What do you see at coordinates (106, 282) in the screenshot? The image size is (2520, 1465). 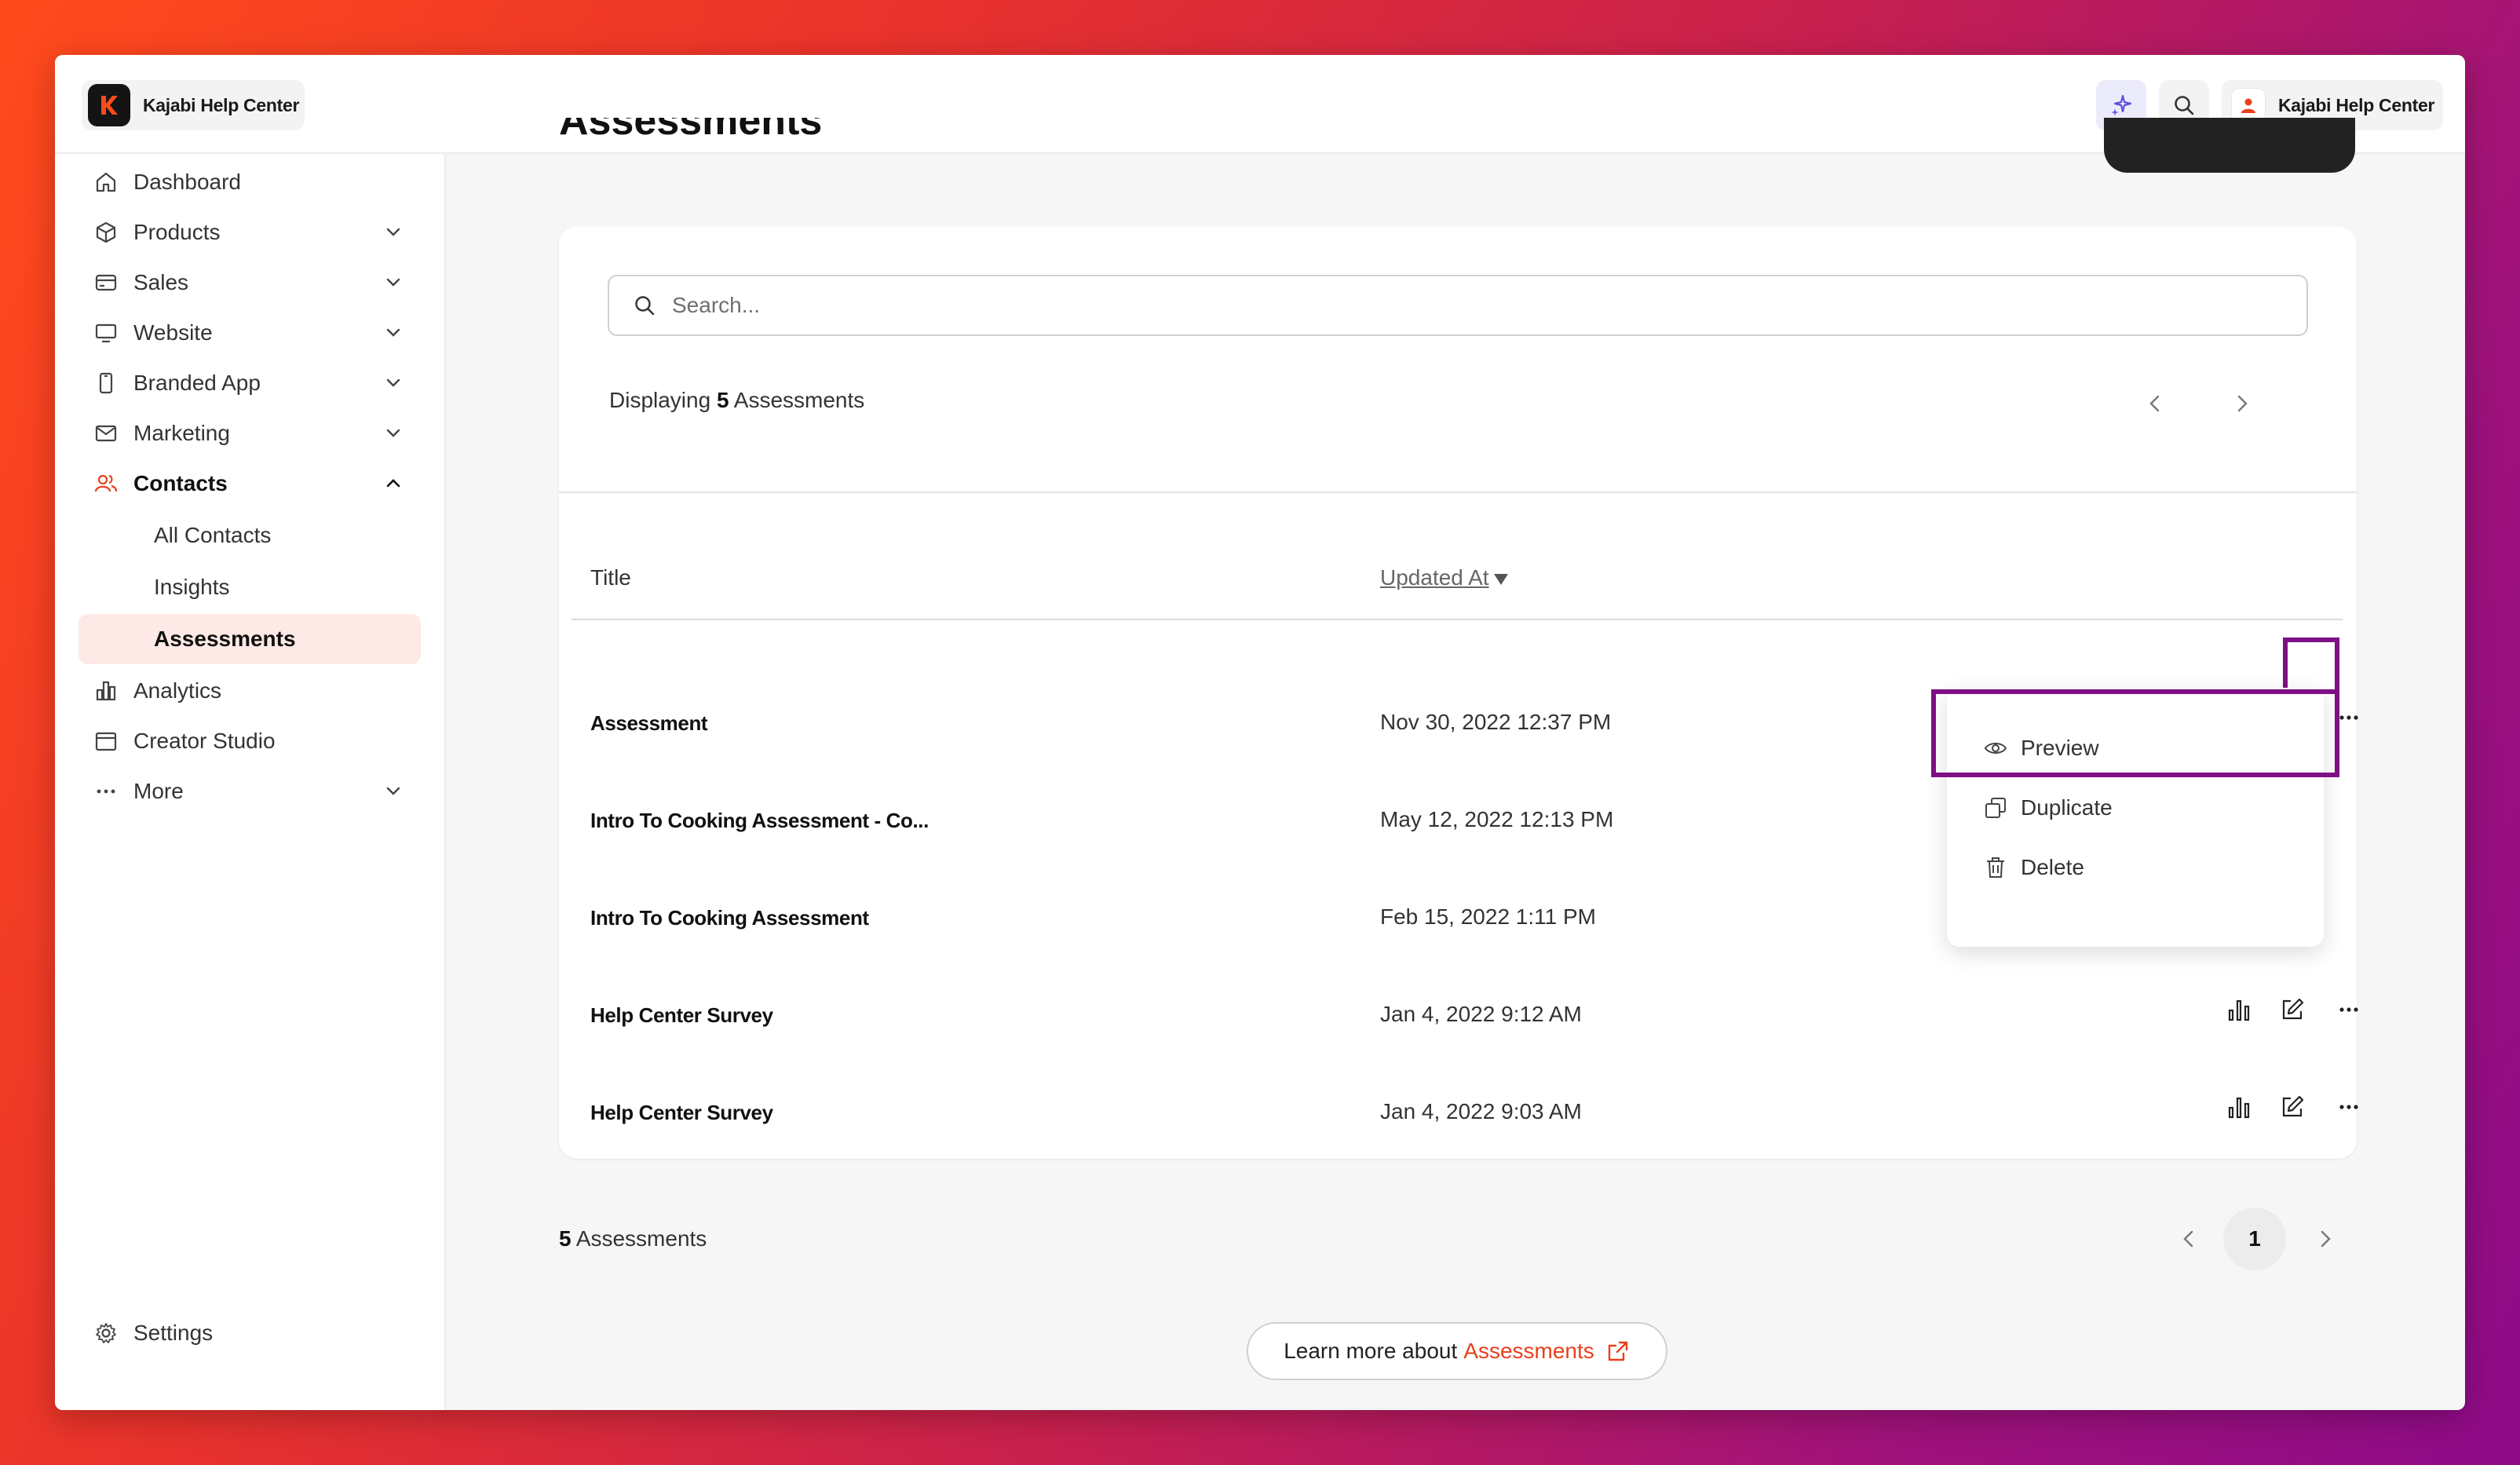 I see `credit-card-icon` at bounding box center [106, 282].